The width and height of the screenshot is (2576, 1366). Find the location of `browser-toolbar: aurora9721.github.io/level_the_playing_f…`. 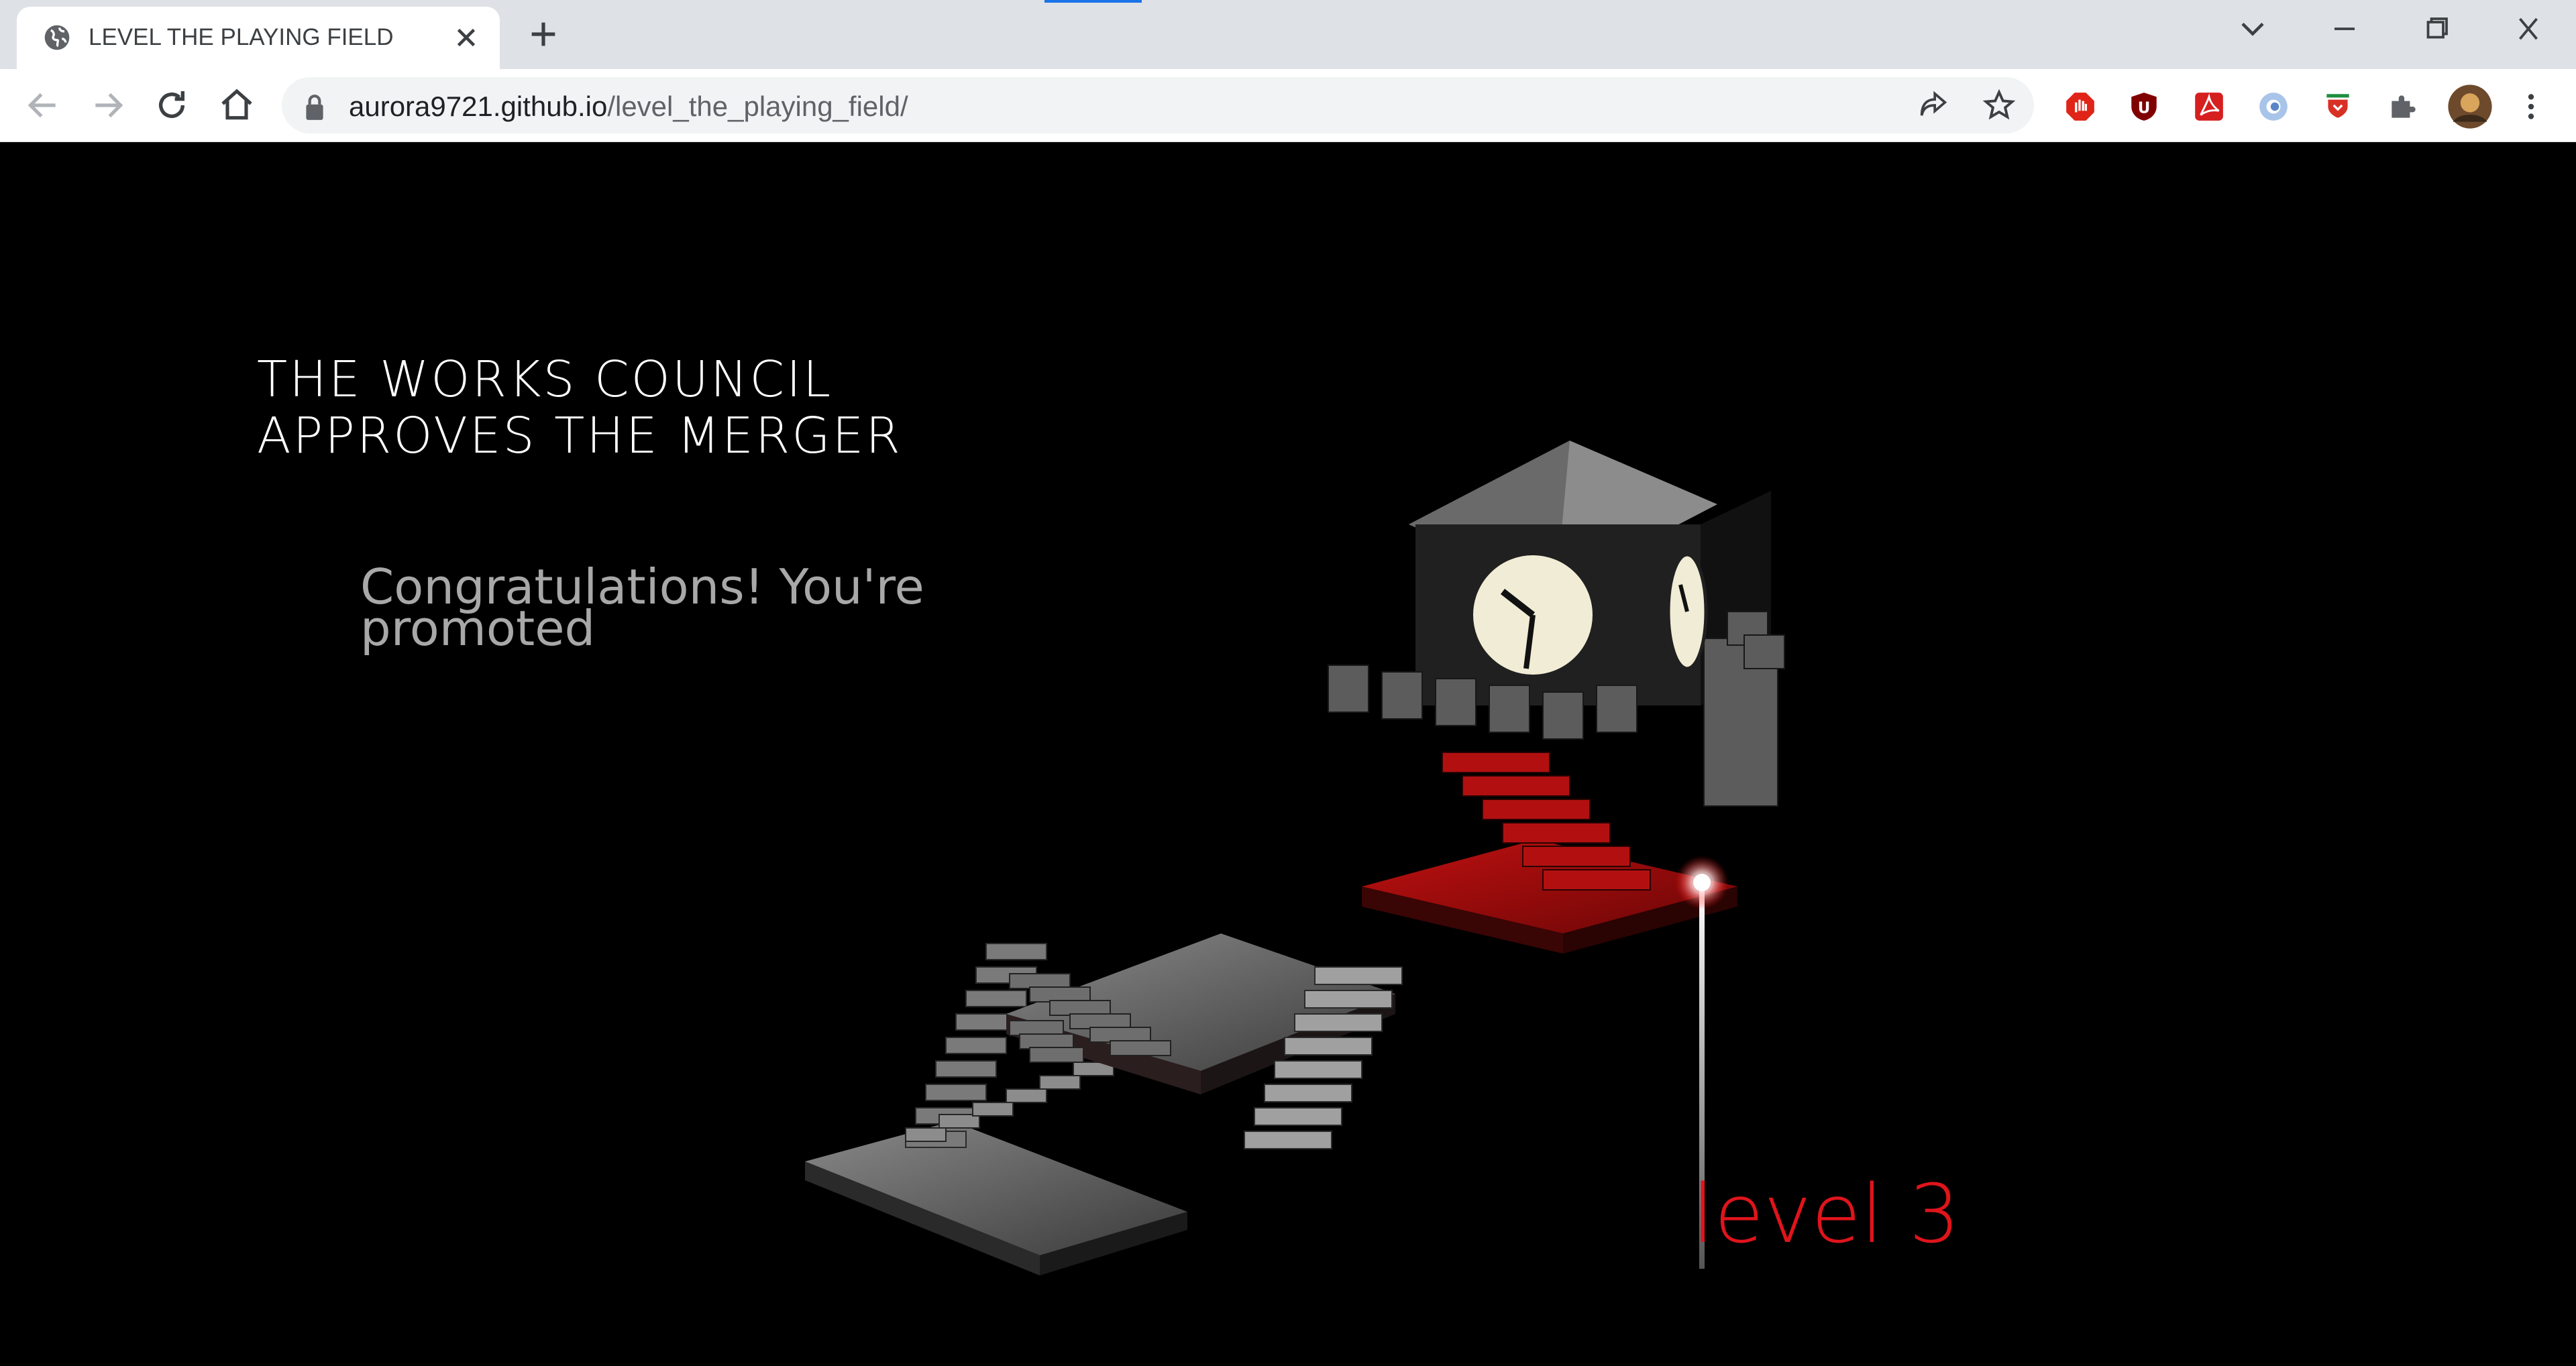

browser-toolbar: aurora9721.github.io/level_the_playing_f… is located at coordinates (1288, 106).